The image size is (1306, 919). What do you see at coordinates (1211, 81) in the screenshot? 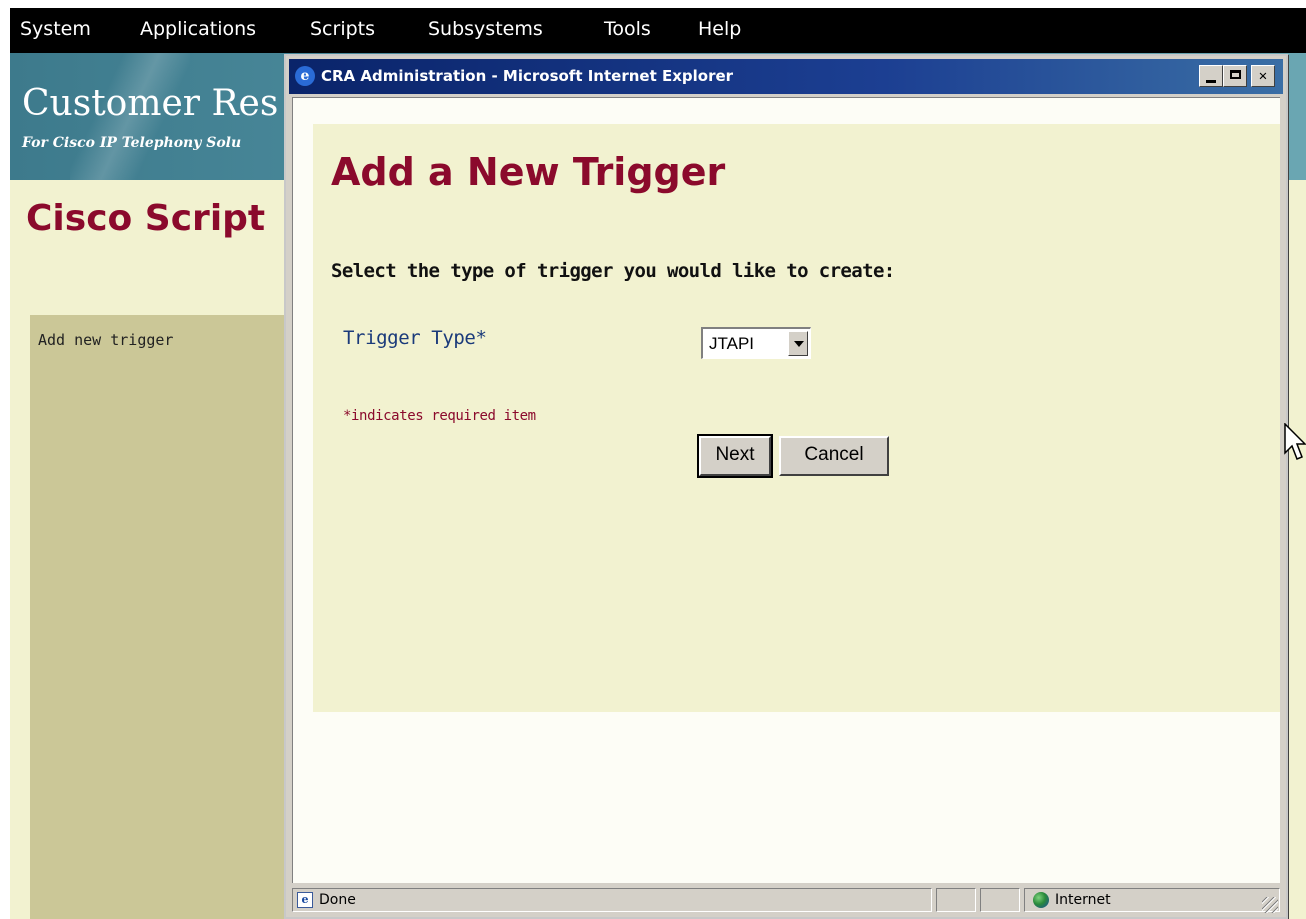
I see `minimize-icon` at bounding box center [1211, 81].